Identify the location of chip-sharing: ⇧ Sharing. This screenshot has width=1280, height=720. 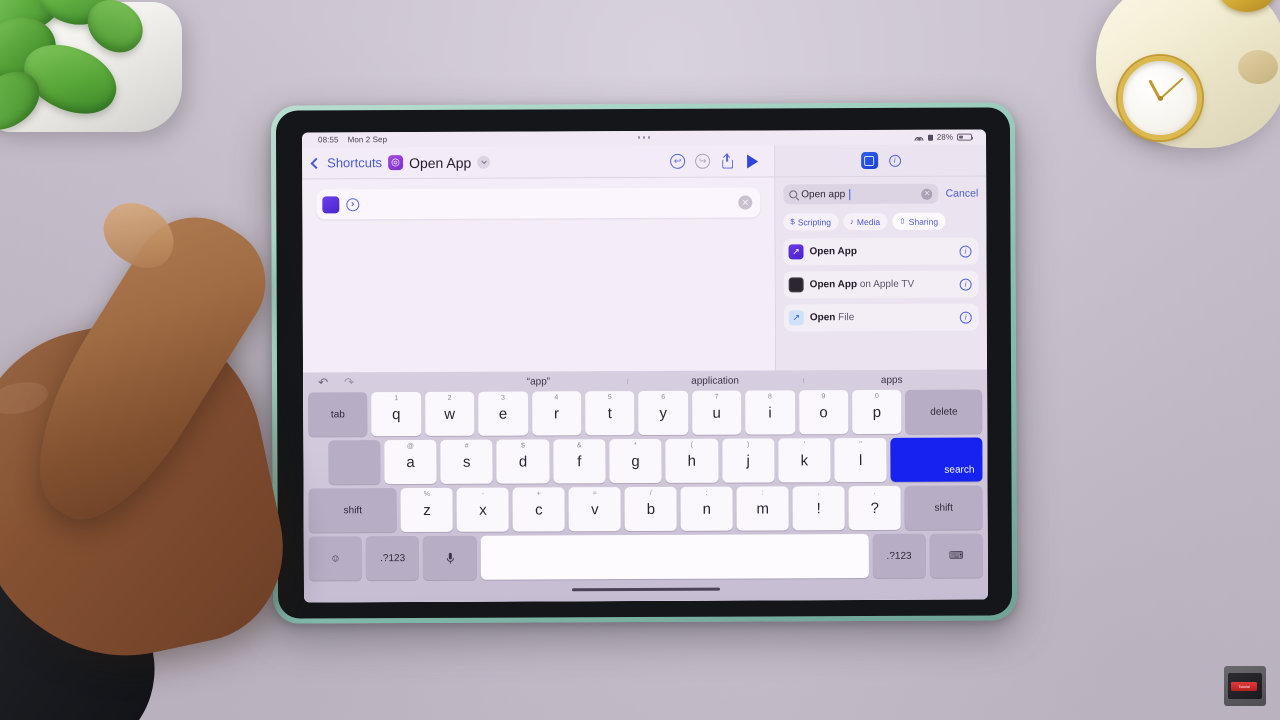
(919, 221).